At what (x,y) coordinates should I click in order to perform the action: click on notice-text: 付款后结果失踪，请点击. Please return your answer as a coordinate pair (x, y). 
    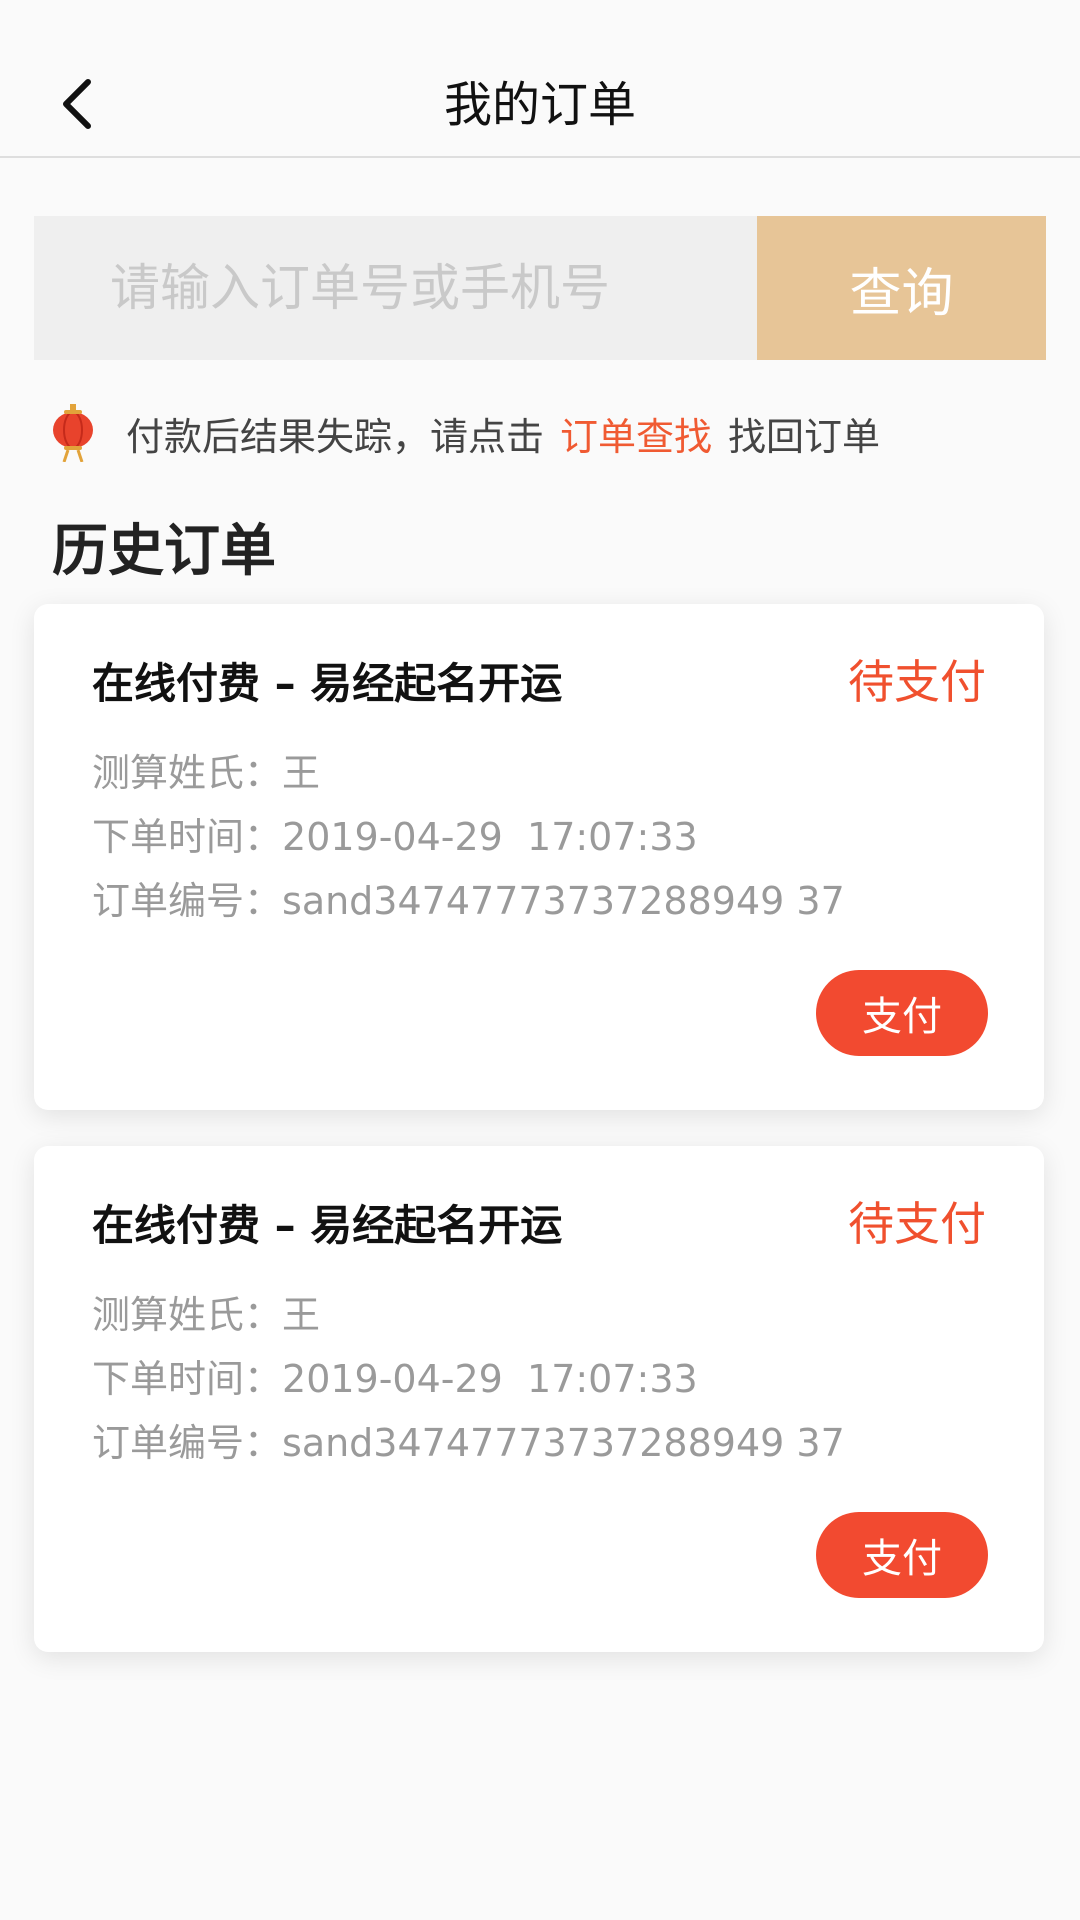
    Looking at the image, I should click on (335, 436).